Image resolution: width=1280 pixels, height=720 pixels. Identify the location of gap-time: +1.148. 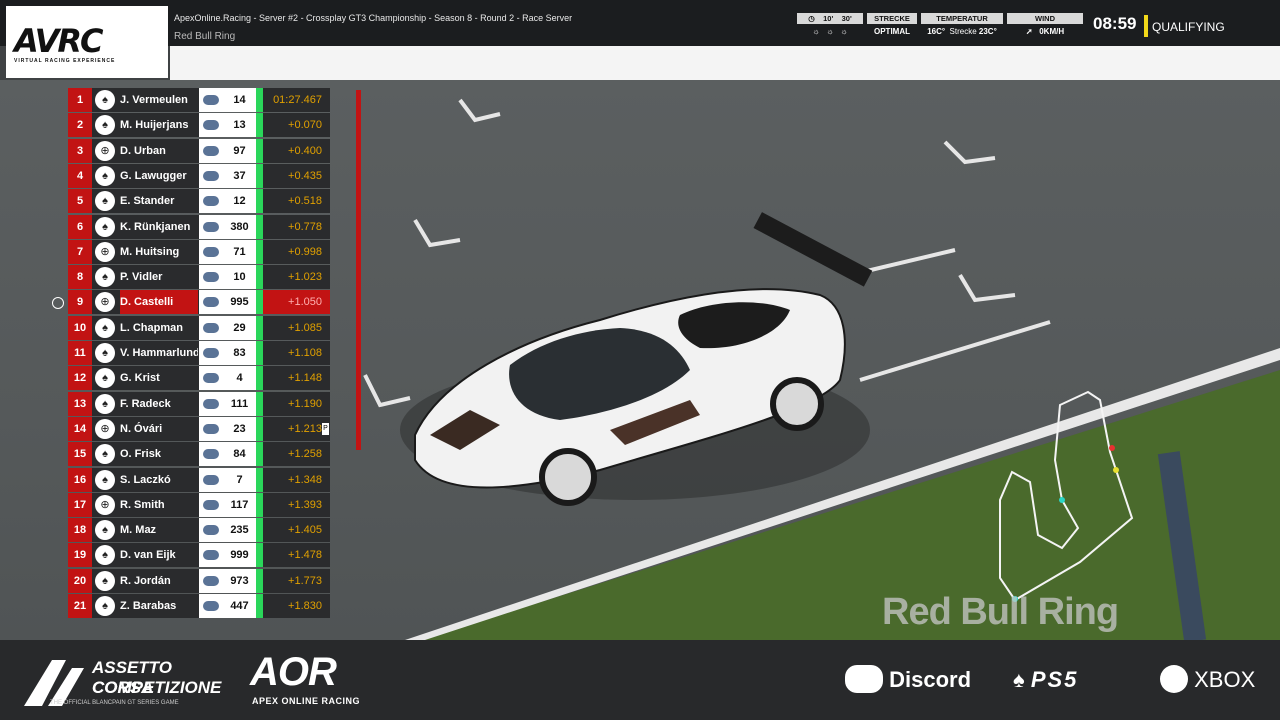
(305, 378).